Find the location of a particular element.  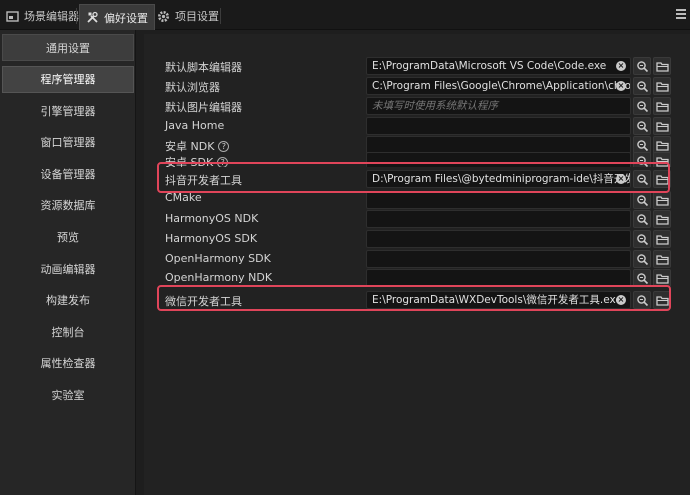

setting-label: OpenHarmony SDK is located at coordinates (218, 258).